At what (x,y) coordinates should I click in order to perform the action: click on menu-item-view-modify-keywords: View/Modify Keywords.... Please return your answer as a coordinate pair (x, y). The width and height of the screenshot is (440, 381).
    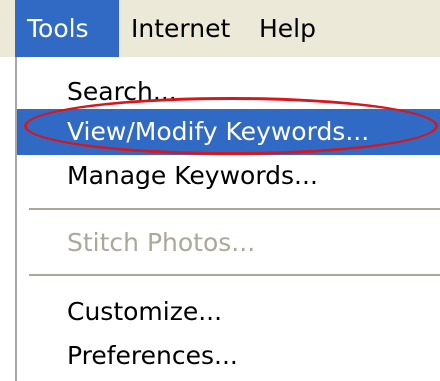
    Looking at the image, I should click on (228, 132).